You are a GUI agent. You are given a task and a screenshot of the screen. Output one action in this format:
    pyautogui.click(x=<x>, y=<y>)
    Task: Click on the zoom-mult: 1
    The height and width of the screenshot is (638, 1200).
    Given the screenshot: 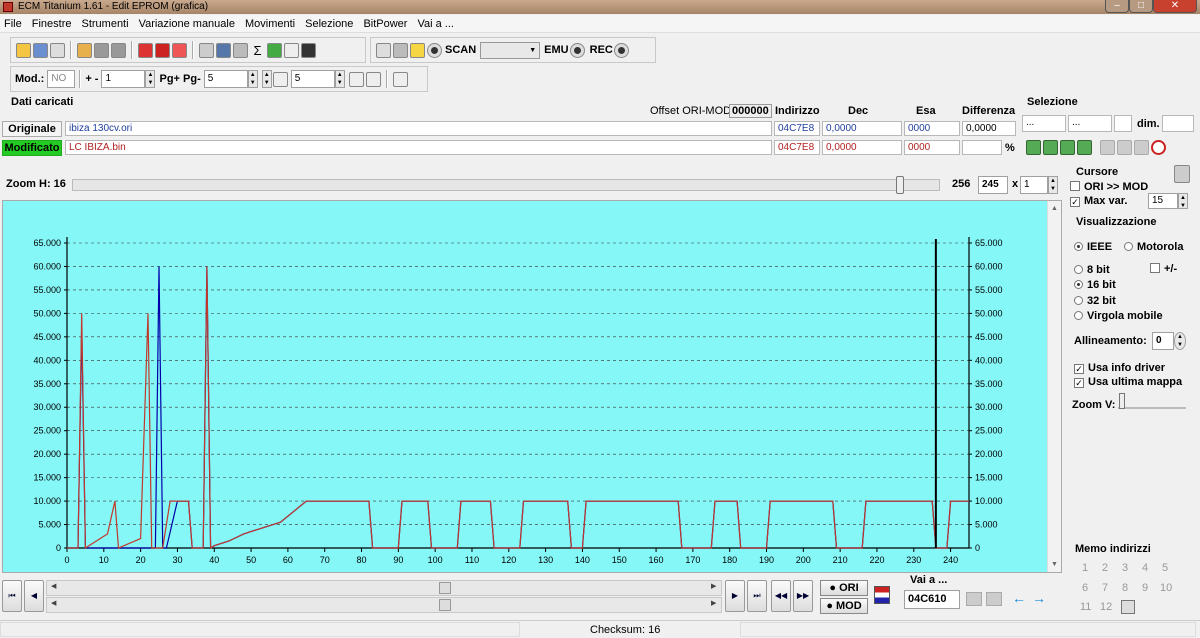 What is the action you would take?
    pyautogui.click(x=1034, y=185)
    